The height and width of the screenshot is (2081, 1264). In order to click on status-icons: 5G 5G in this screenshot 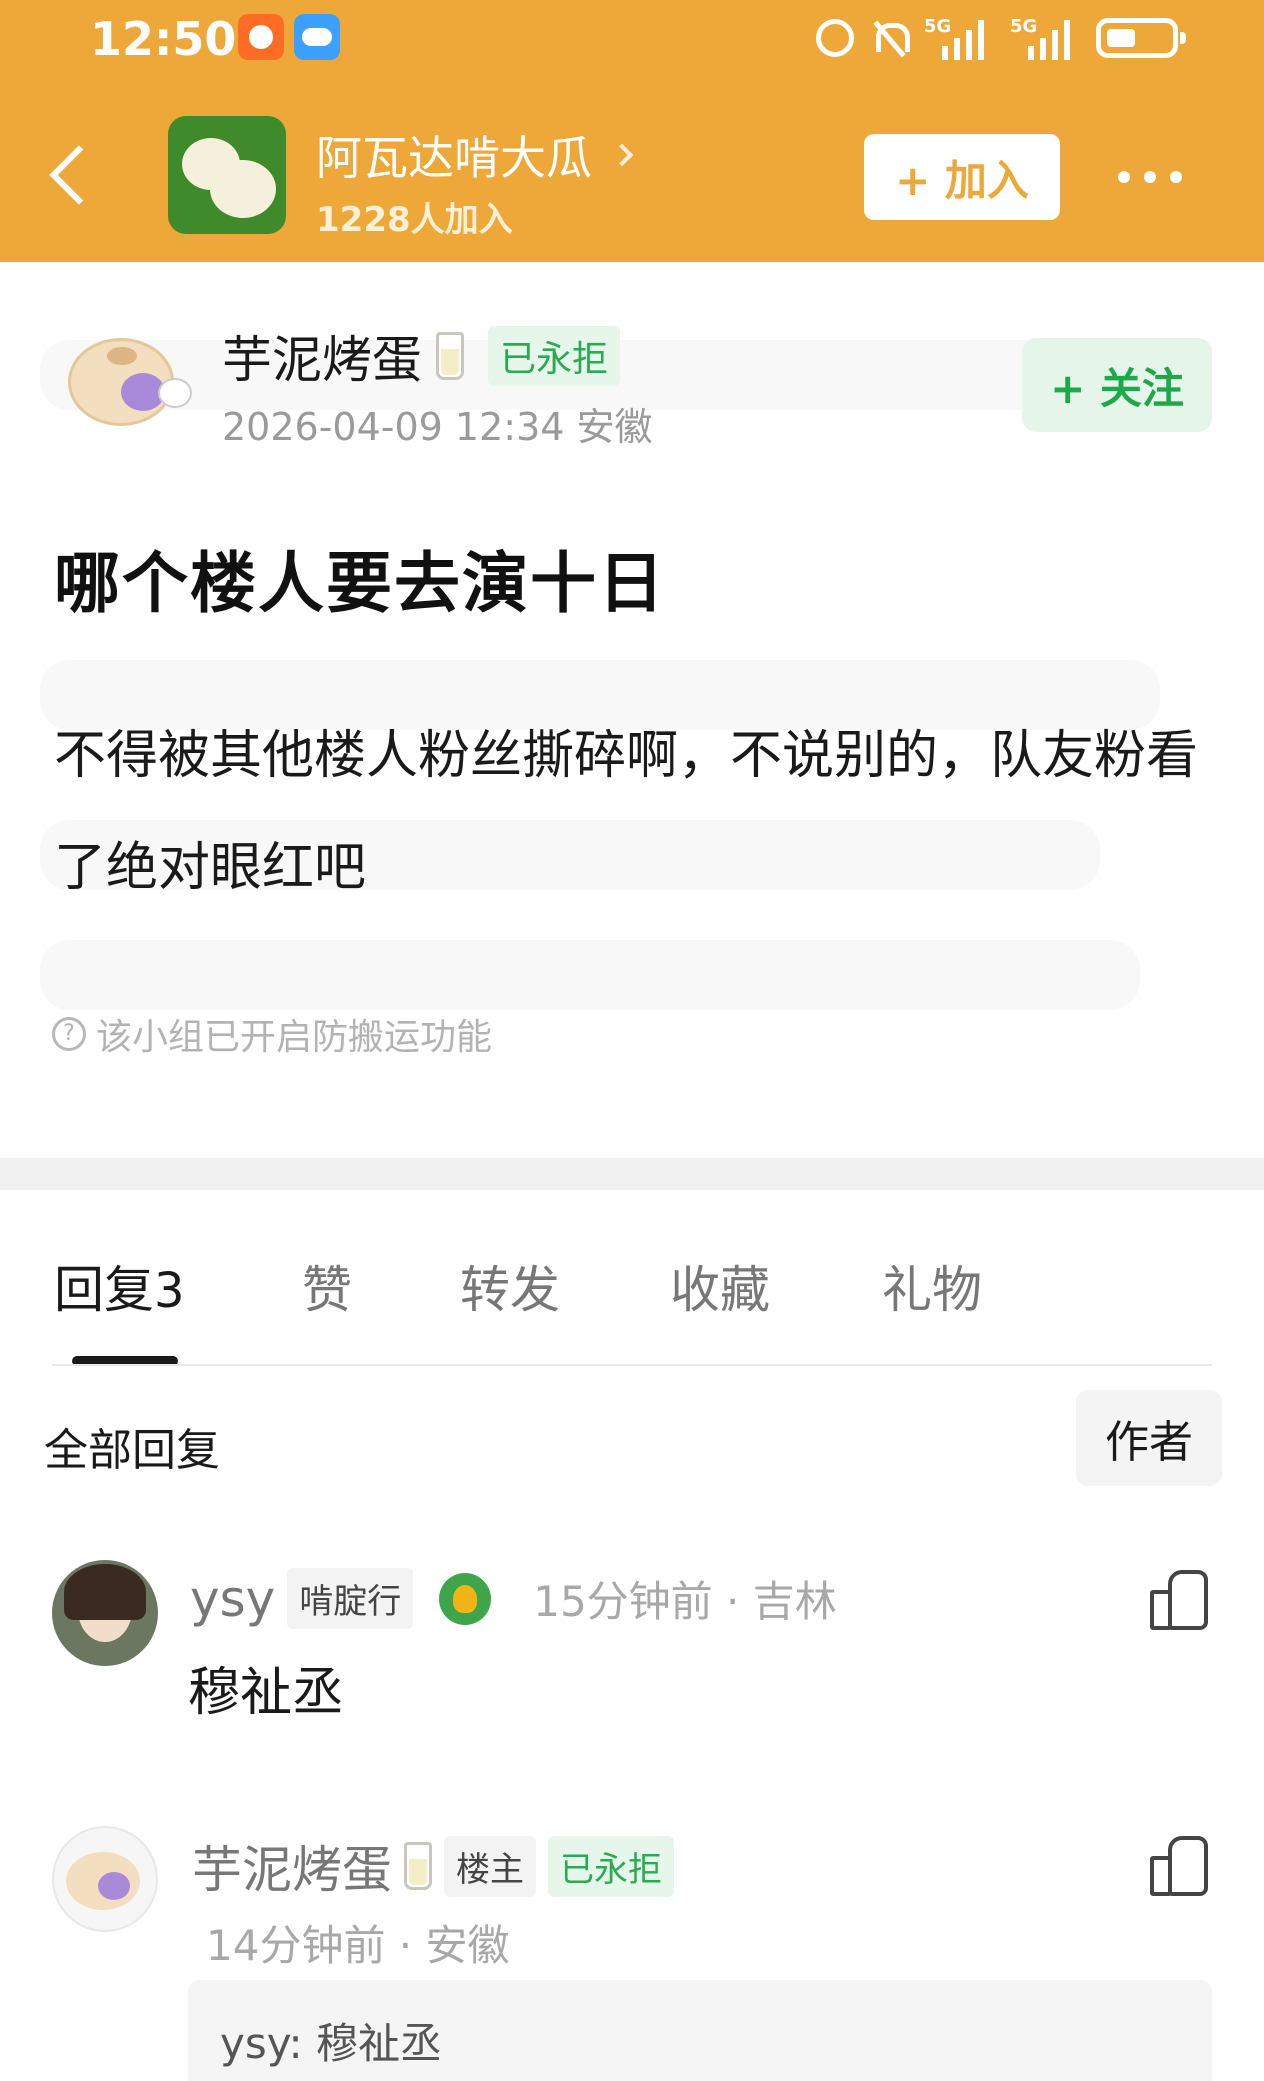, I will do `click(1001, 38)`.